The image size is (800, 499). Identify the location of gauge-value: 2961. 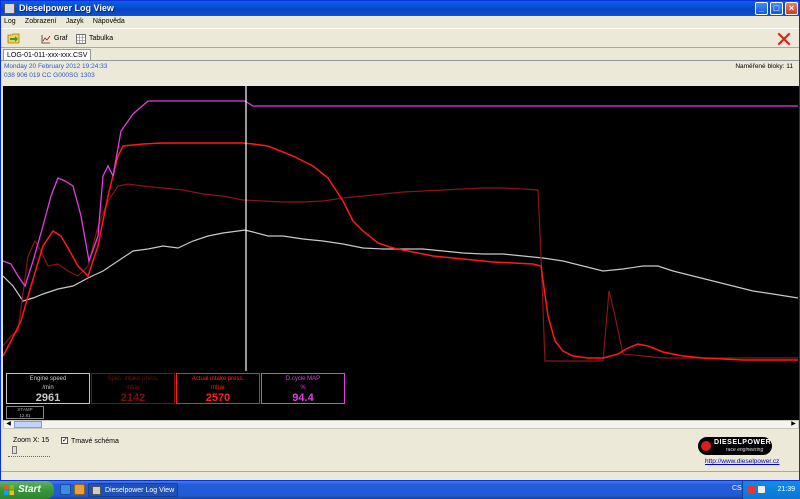
(48, 398).